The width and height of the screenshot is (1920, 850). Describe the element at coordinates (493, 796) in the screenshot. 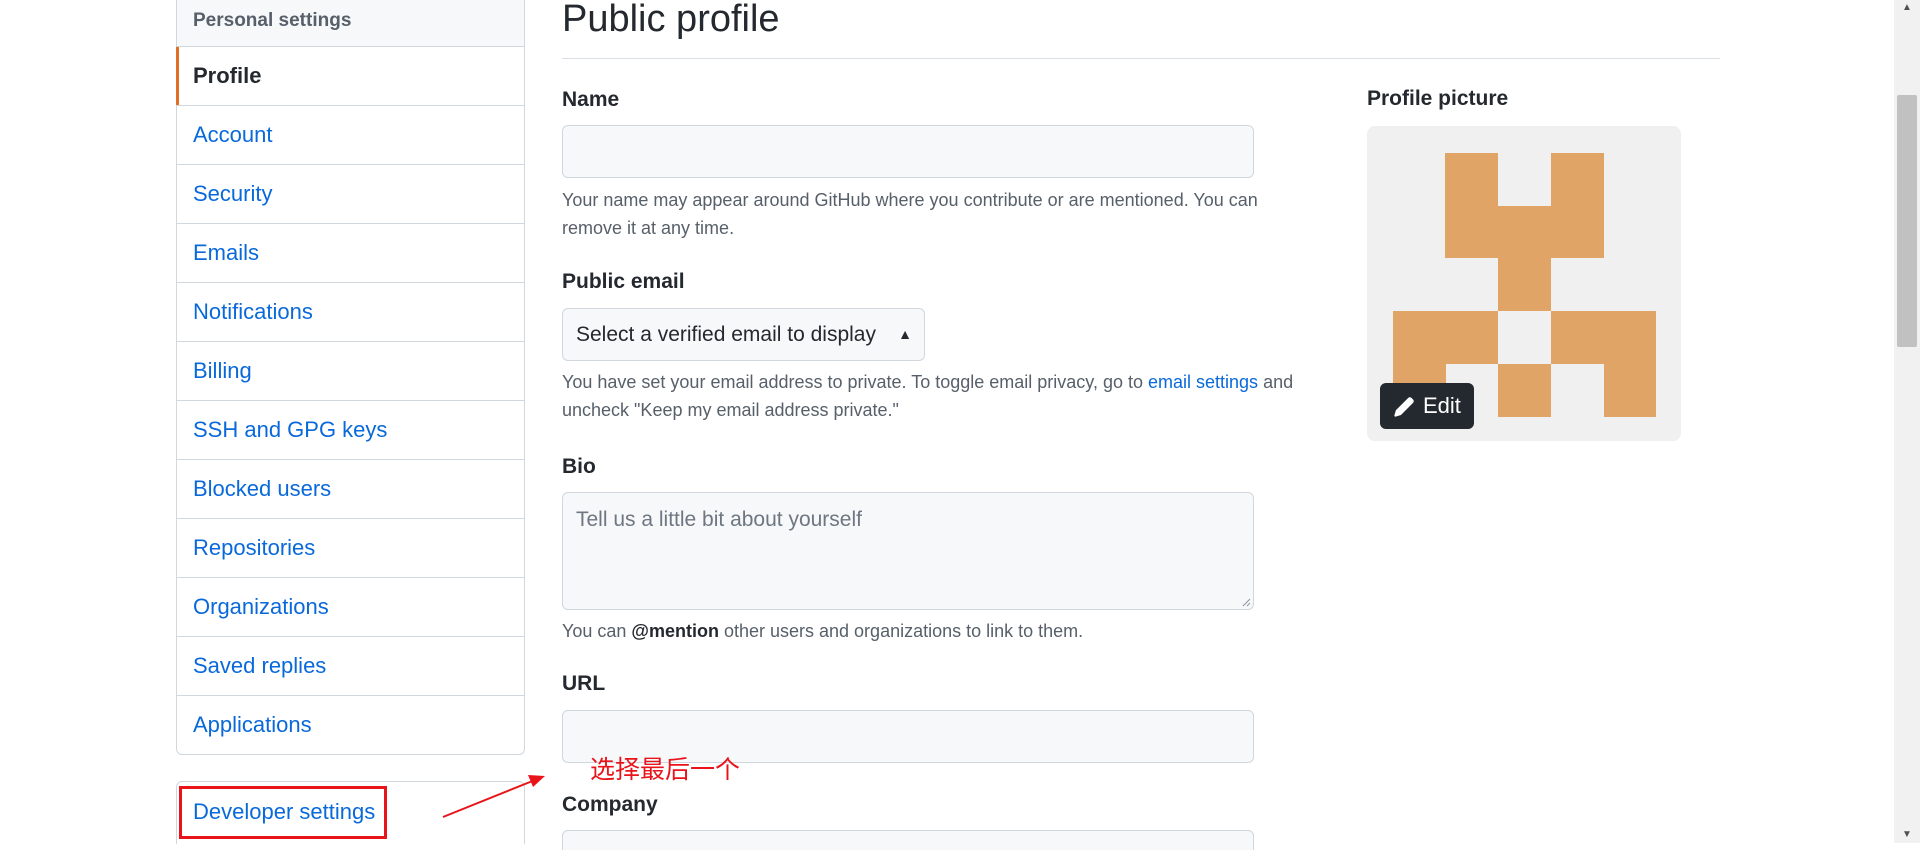

I see `annotation-arrow-icon` at that location.